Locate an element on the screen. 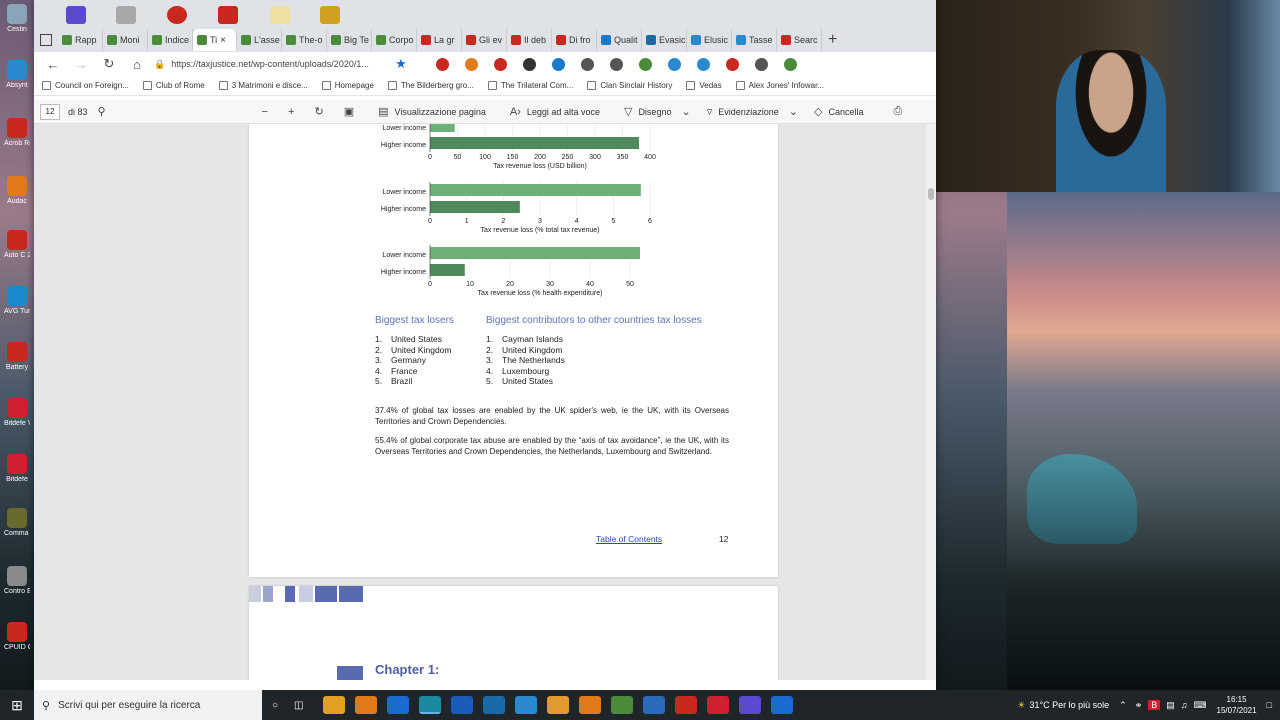  eraser-icon: ◇ is located at coordinates (818, 111).